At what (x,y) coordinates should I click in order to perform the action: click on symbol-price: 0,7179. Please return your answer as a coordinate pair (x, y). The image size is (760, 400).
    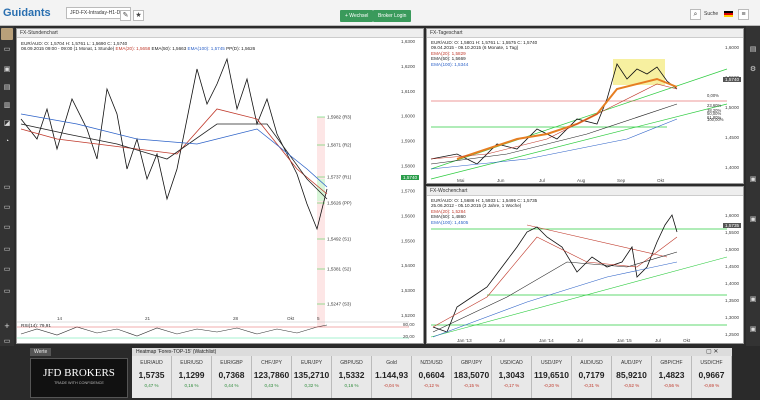
    Looking at the image, I should click on (591, 375).